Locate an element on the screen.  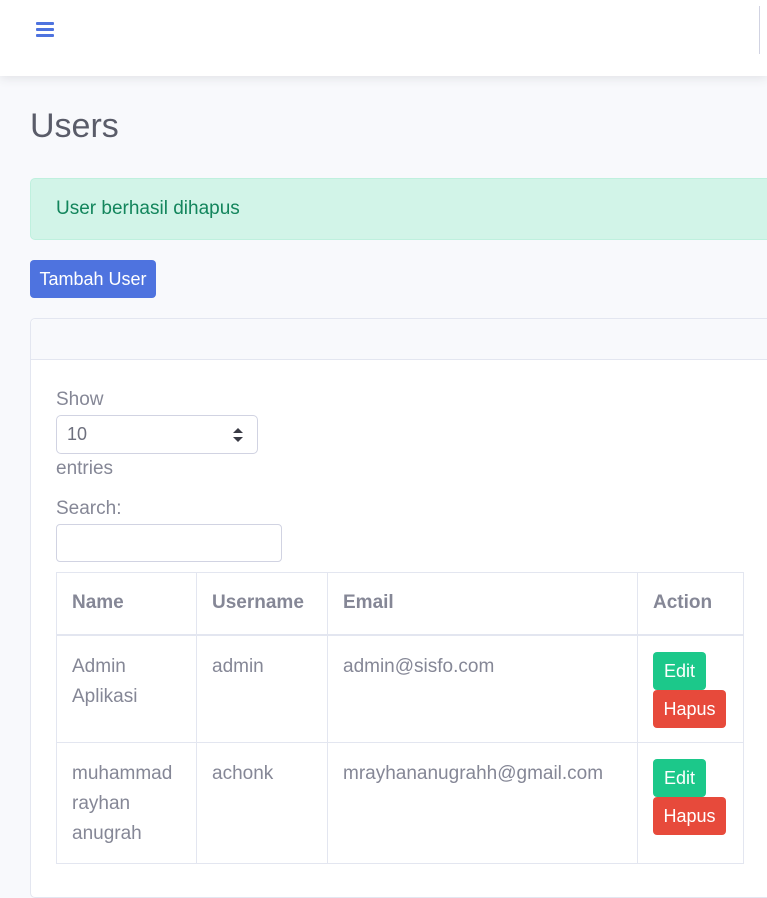
header-email: Email is located at coordinates (482, 604).